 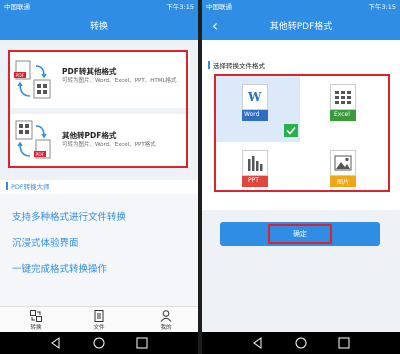 I want to click on feature-item: 一键完成格式转换操作, so click(x=60, y=269).